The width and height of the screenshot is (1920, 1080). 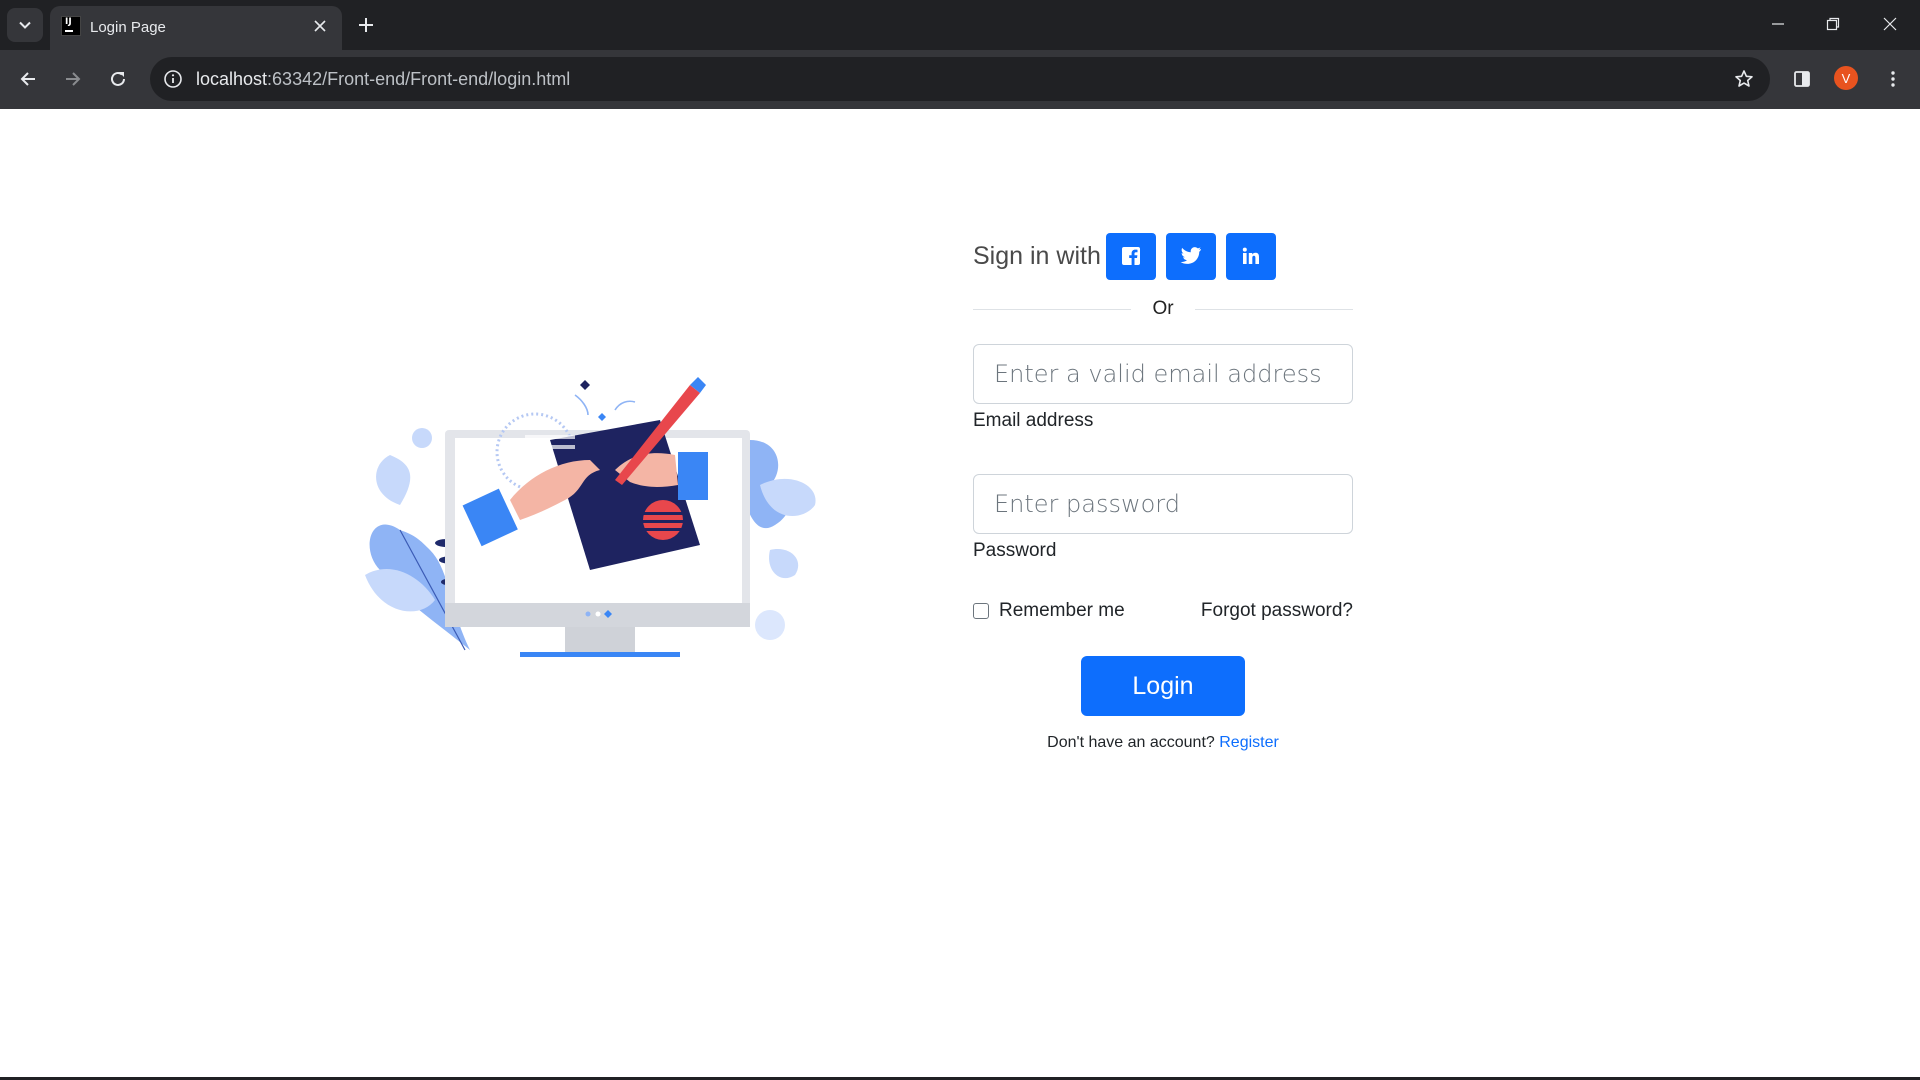 I want to click on site-info-button, so click(x=173, y=79).